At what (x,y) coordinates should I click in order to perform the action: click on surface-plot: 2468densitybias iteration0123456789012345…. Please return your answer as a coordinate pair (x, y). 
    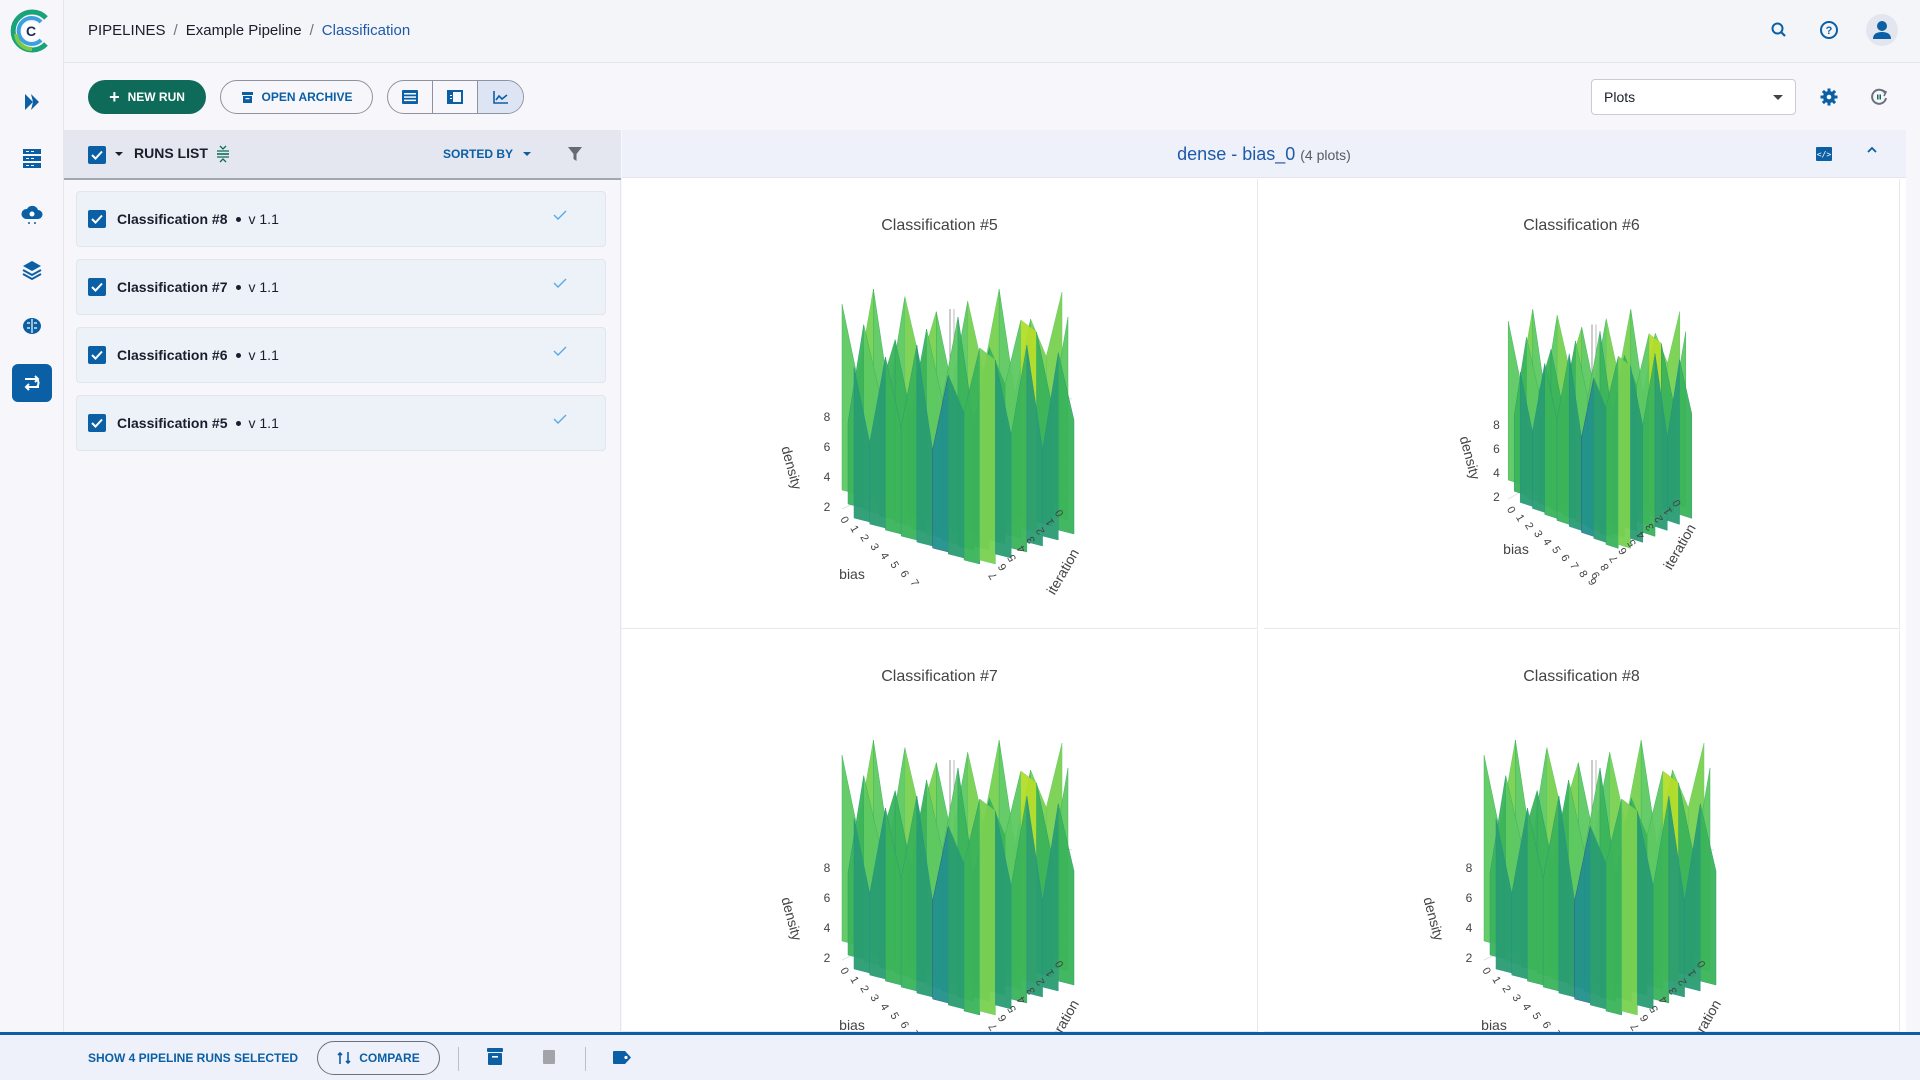
    Looking at the image, I should click on (1582, 404).